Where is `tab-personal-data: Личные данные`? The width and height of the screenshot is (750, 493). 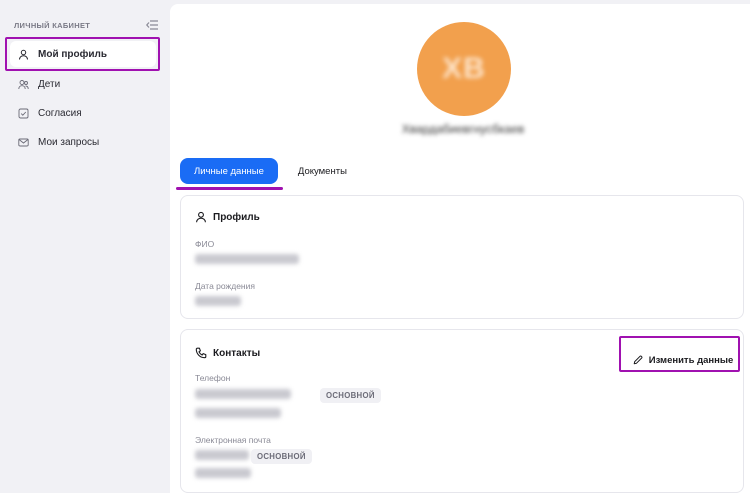
tab-personal-data: Личные данные is located at coordinates (229, 171).